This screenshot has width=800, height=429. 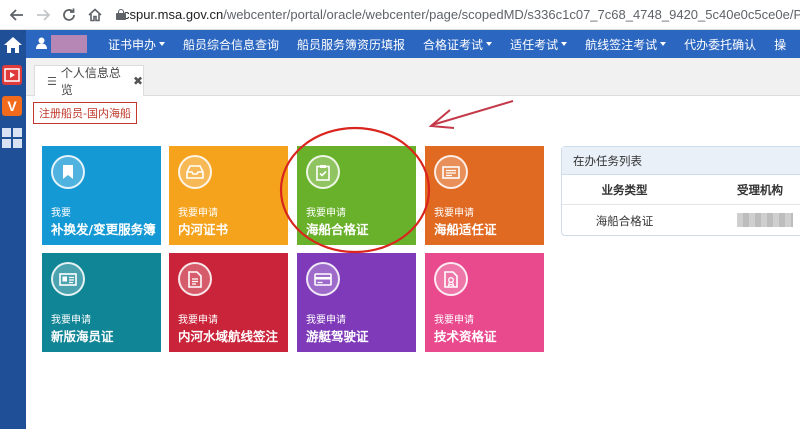 What do you see at coordinates (451, 279) in the screenshot?
I see `certificate-icon` at bounding box center [451, 279].